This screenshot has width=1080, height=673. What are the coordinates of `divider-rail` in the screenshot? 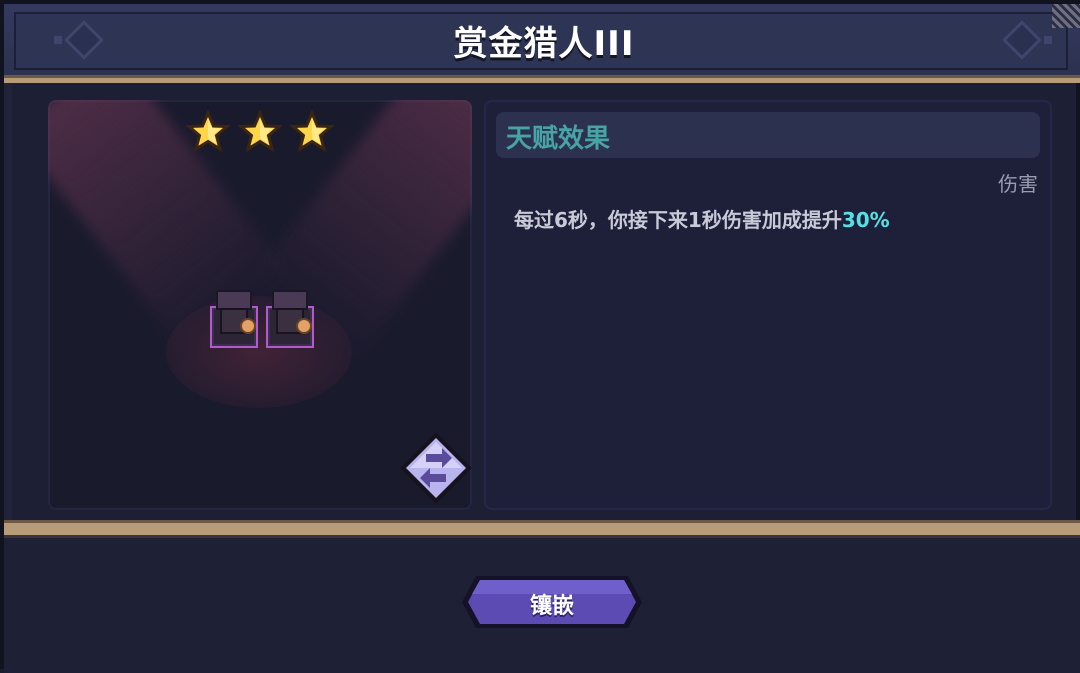 It's located at (542, 529).